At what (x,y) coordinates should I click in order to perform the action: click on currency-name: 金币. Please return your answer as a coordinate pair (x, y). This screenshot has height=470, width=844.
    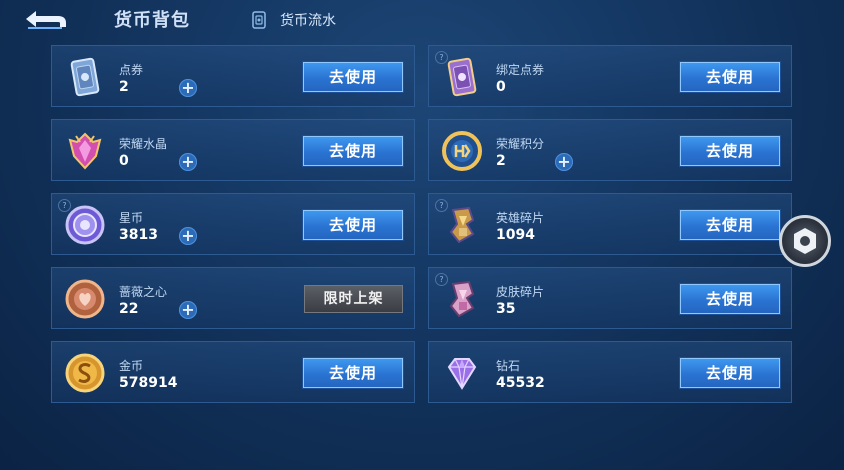
    Looking at the image, I should click on (131, 366).